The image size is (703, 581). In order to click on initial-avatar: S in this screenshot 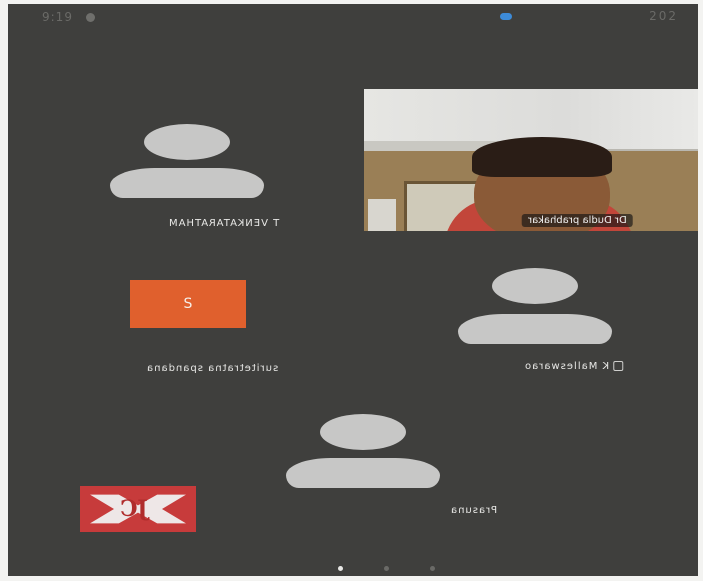, I will do `click(188, 304)`.